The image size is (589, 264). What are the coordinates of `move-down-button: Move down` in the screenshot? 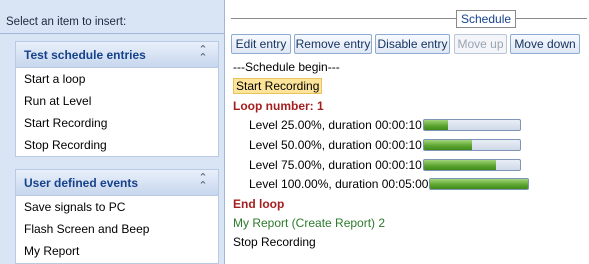 It's located at (545, 44).